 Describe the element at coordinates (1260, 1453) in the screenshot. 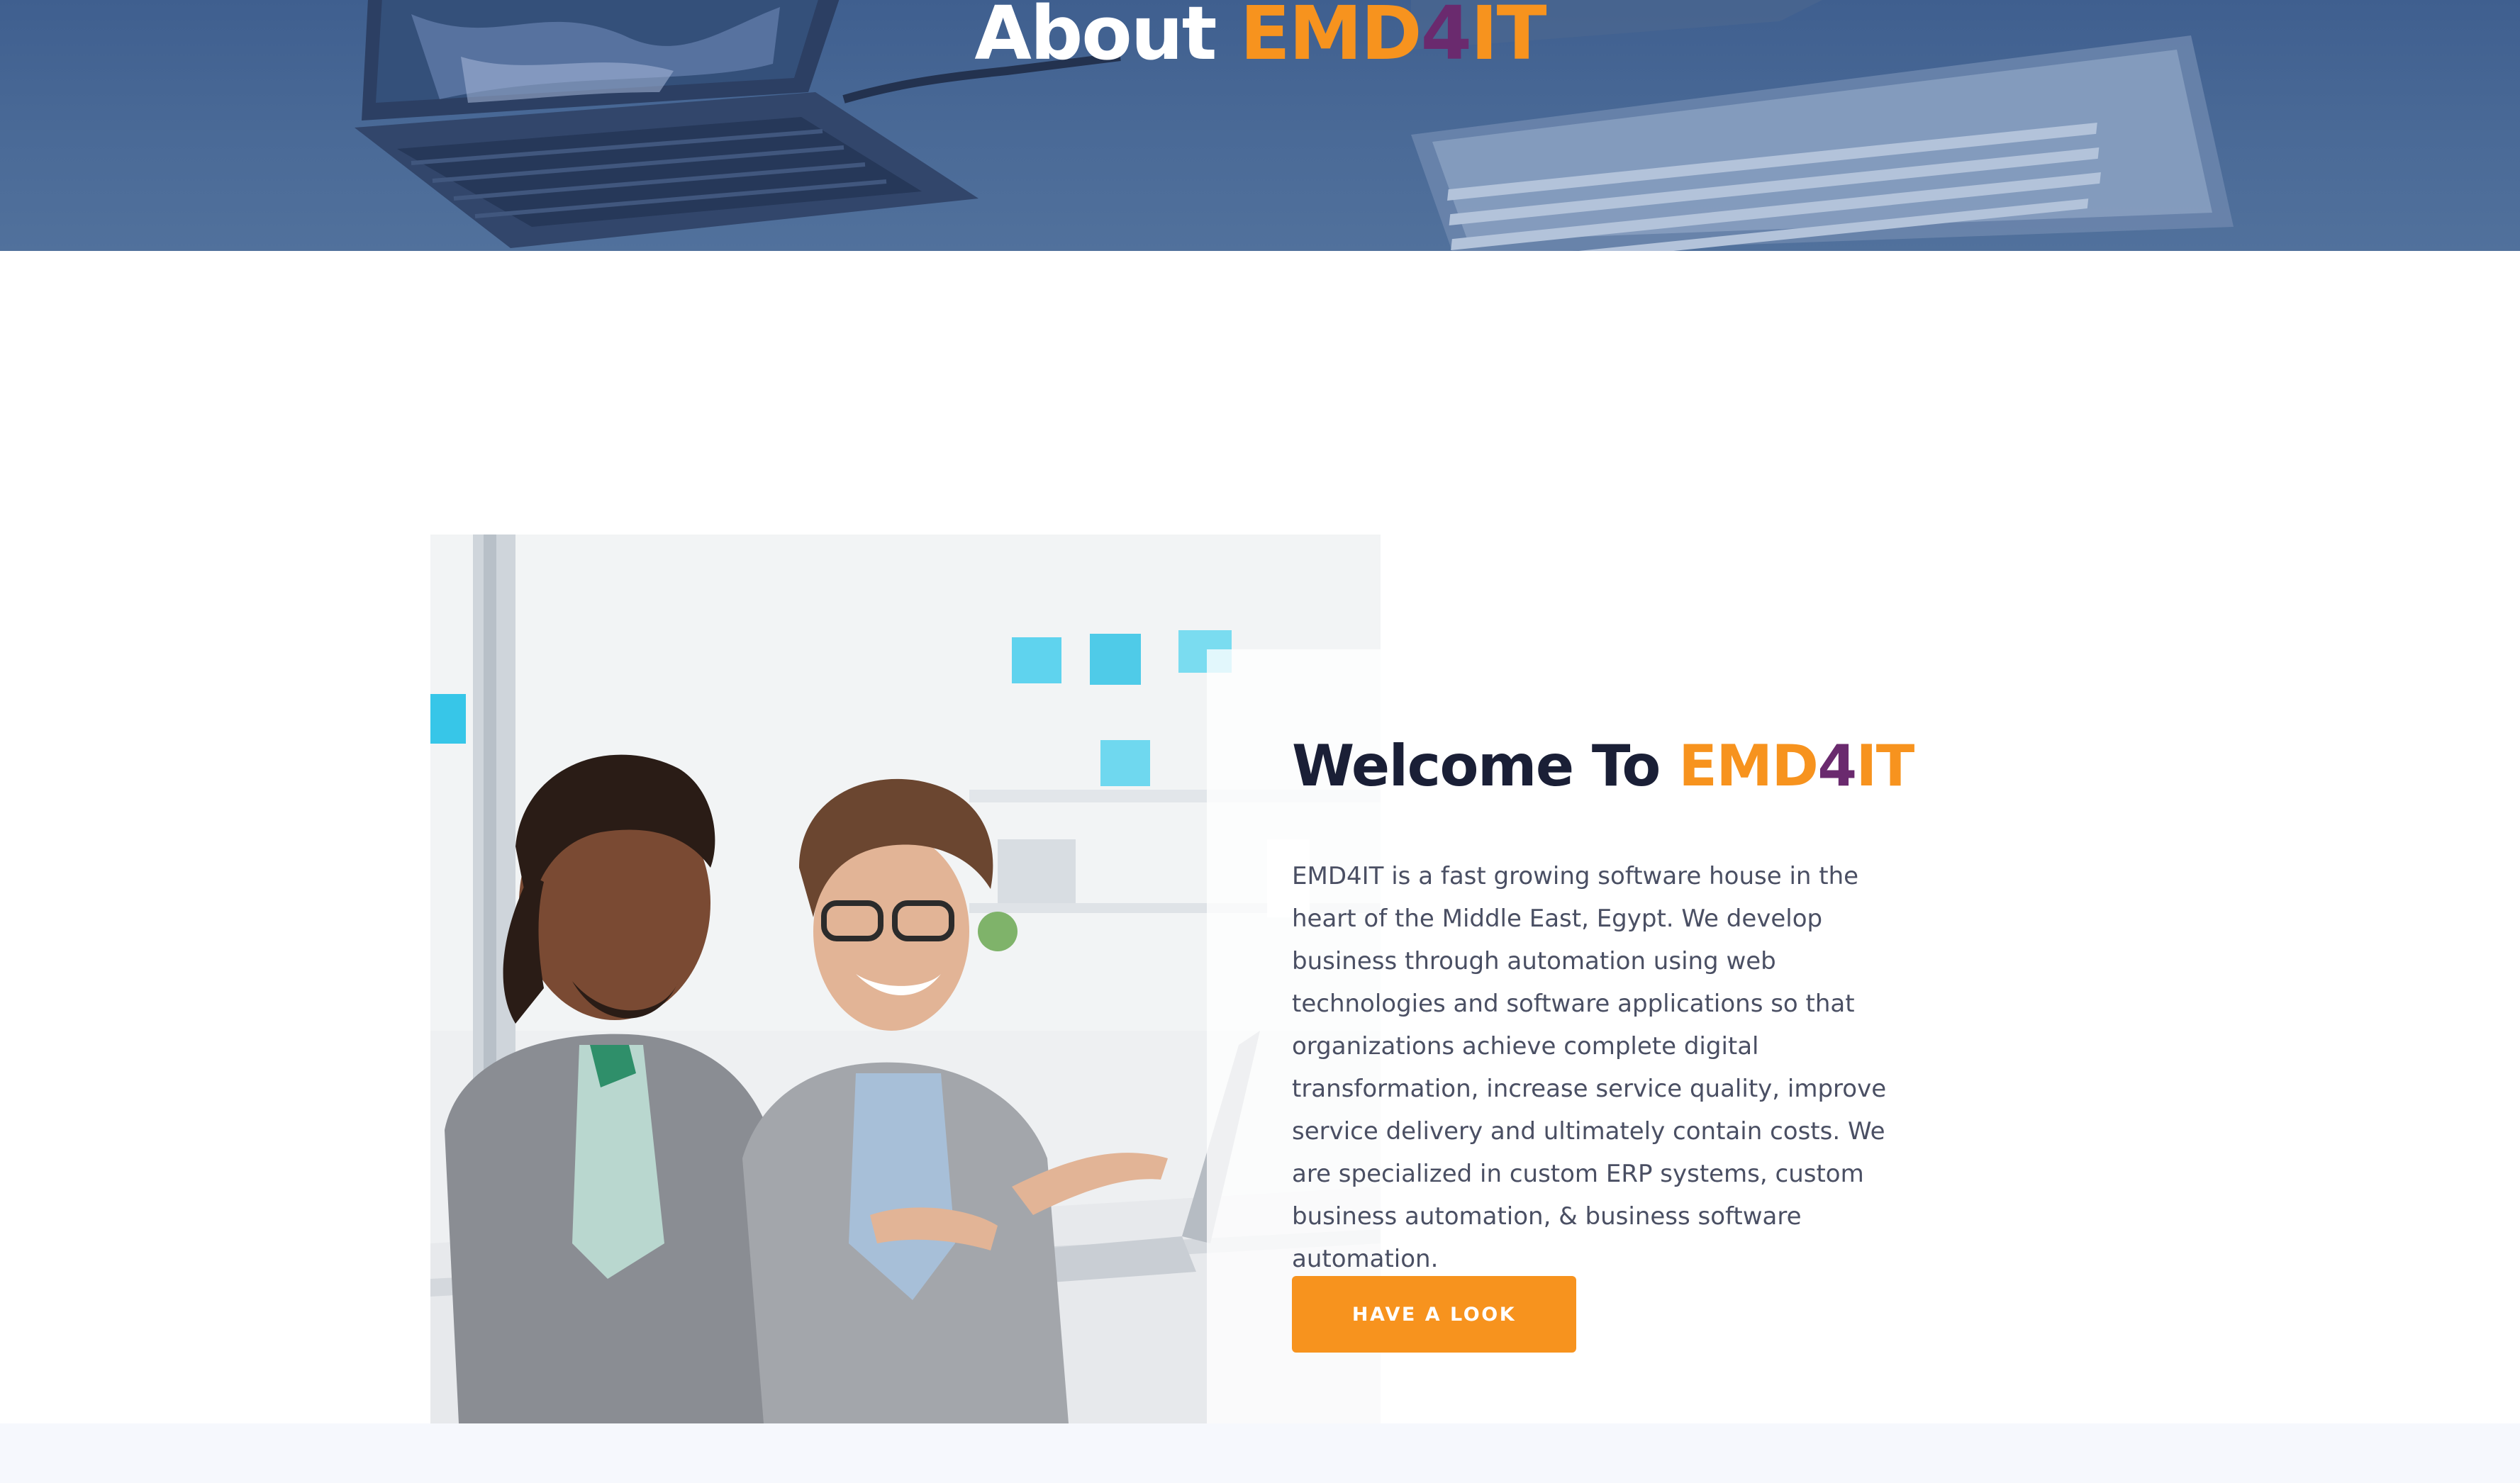

I see `next-section-strip` at that location.